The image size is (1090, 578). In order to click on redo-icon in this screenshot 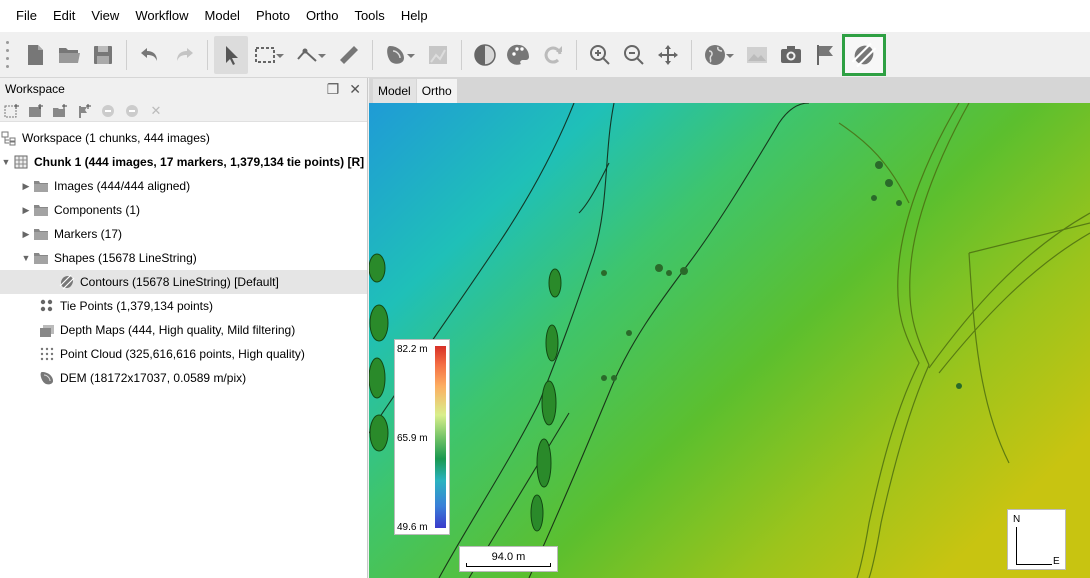, I will do `click(184, 55)`.